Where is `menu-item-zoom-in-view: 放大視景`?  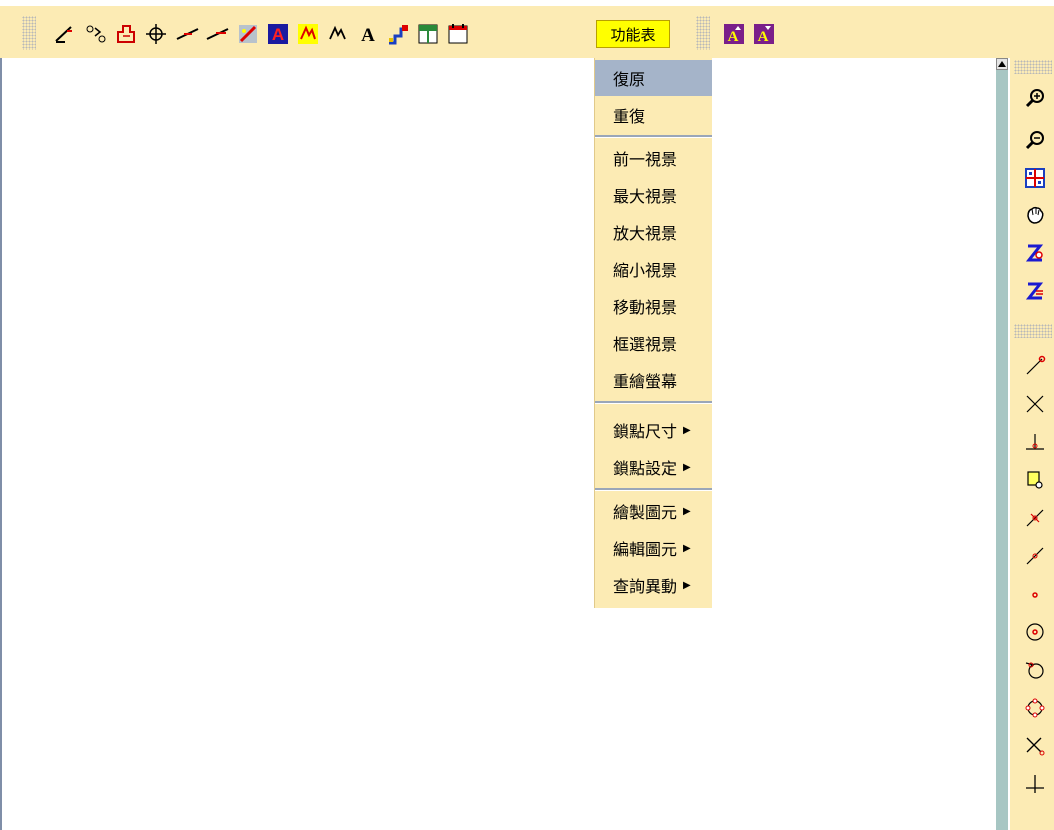
menu-item-zoom-in-view: 放大視景 is located at coordinates (653, 232).